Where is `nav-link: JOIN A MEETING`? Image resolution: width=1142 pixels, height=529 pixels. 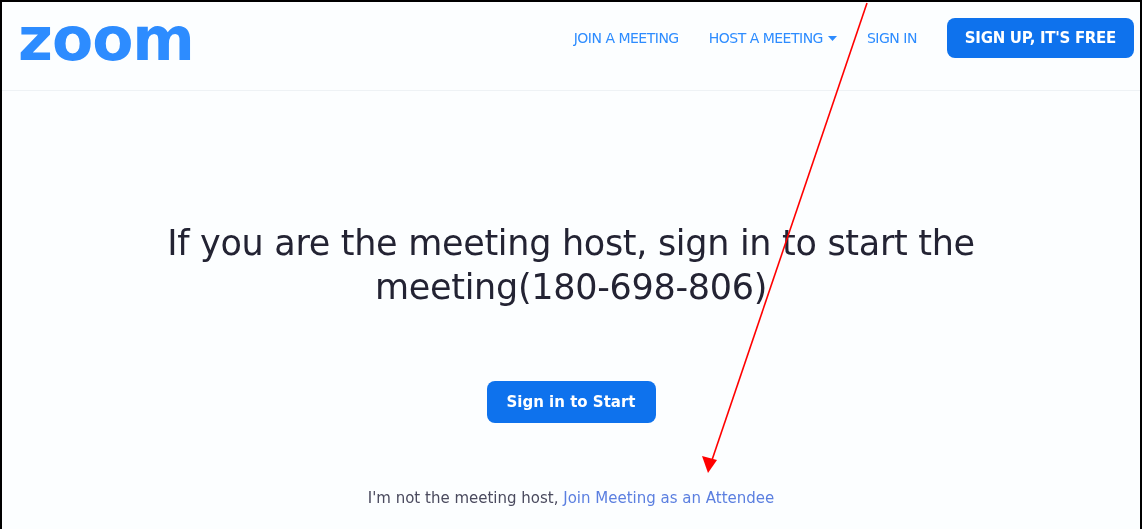 nav-link: JOIN A MEETING is located at coordinates (626, 38).